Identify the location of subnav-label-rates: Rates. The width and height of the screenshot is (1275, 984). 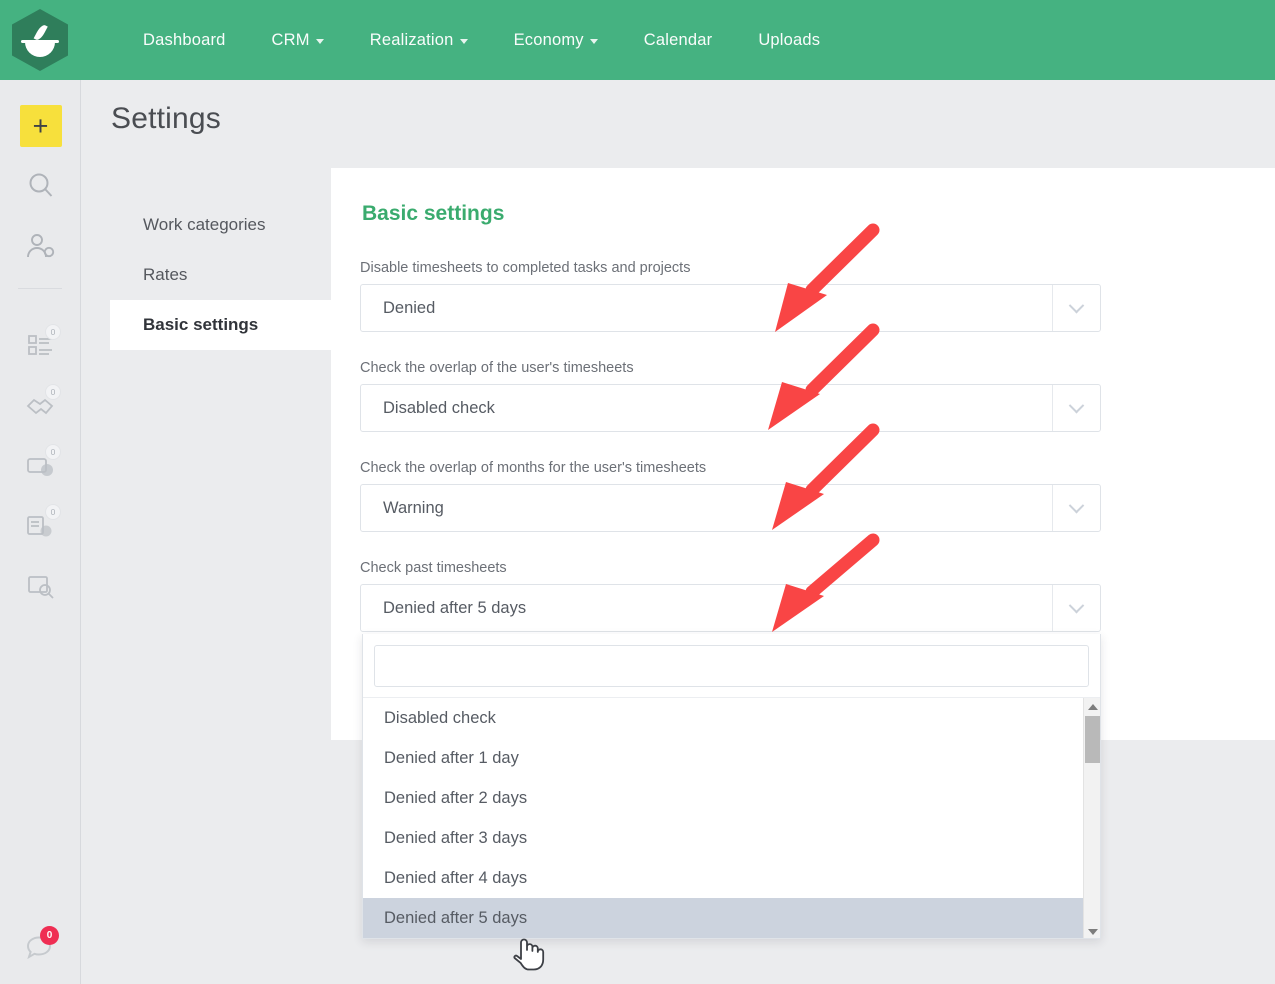
(165, 274).